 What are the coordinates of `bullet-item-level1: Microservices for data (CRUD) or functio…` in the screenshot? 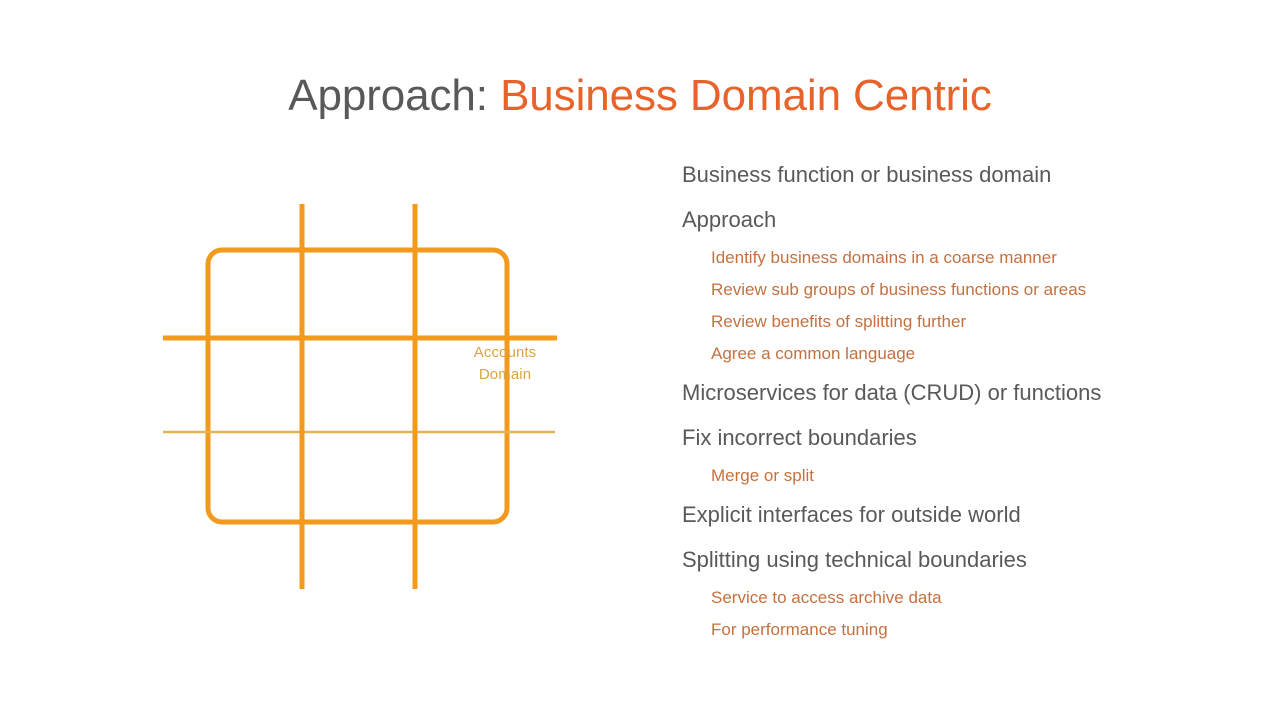 It's located at (892, 392).